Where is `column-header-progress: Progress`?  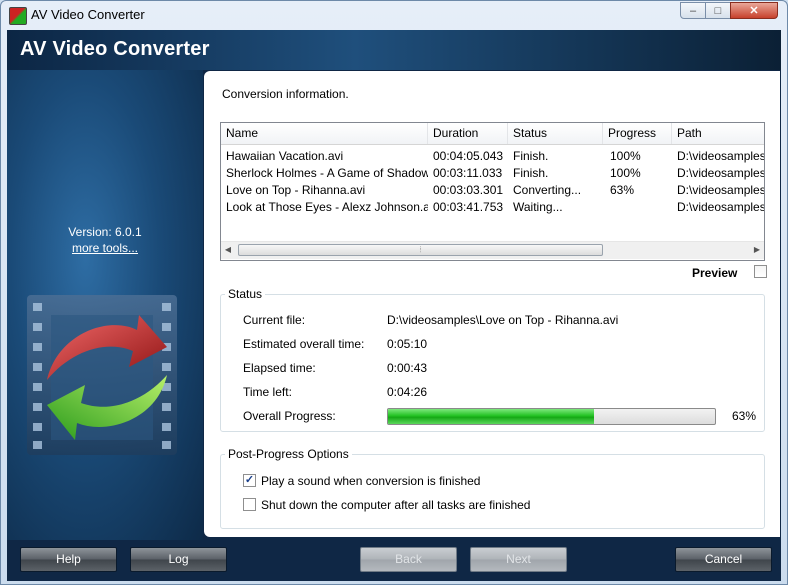 column-header-progress: Progress is located at coordinates (637, 133).